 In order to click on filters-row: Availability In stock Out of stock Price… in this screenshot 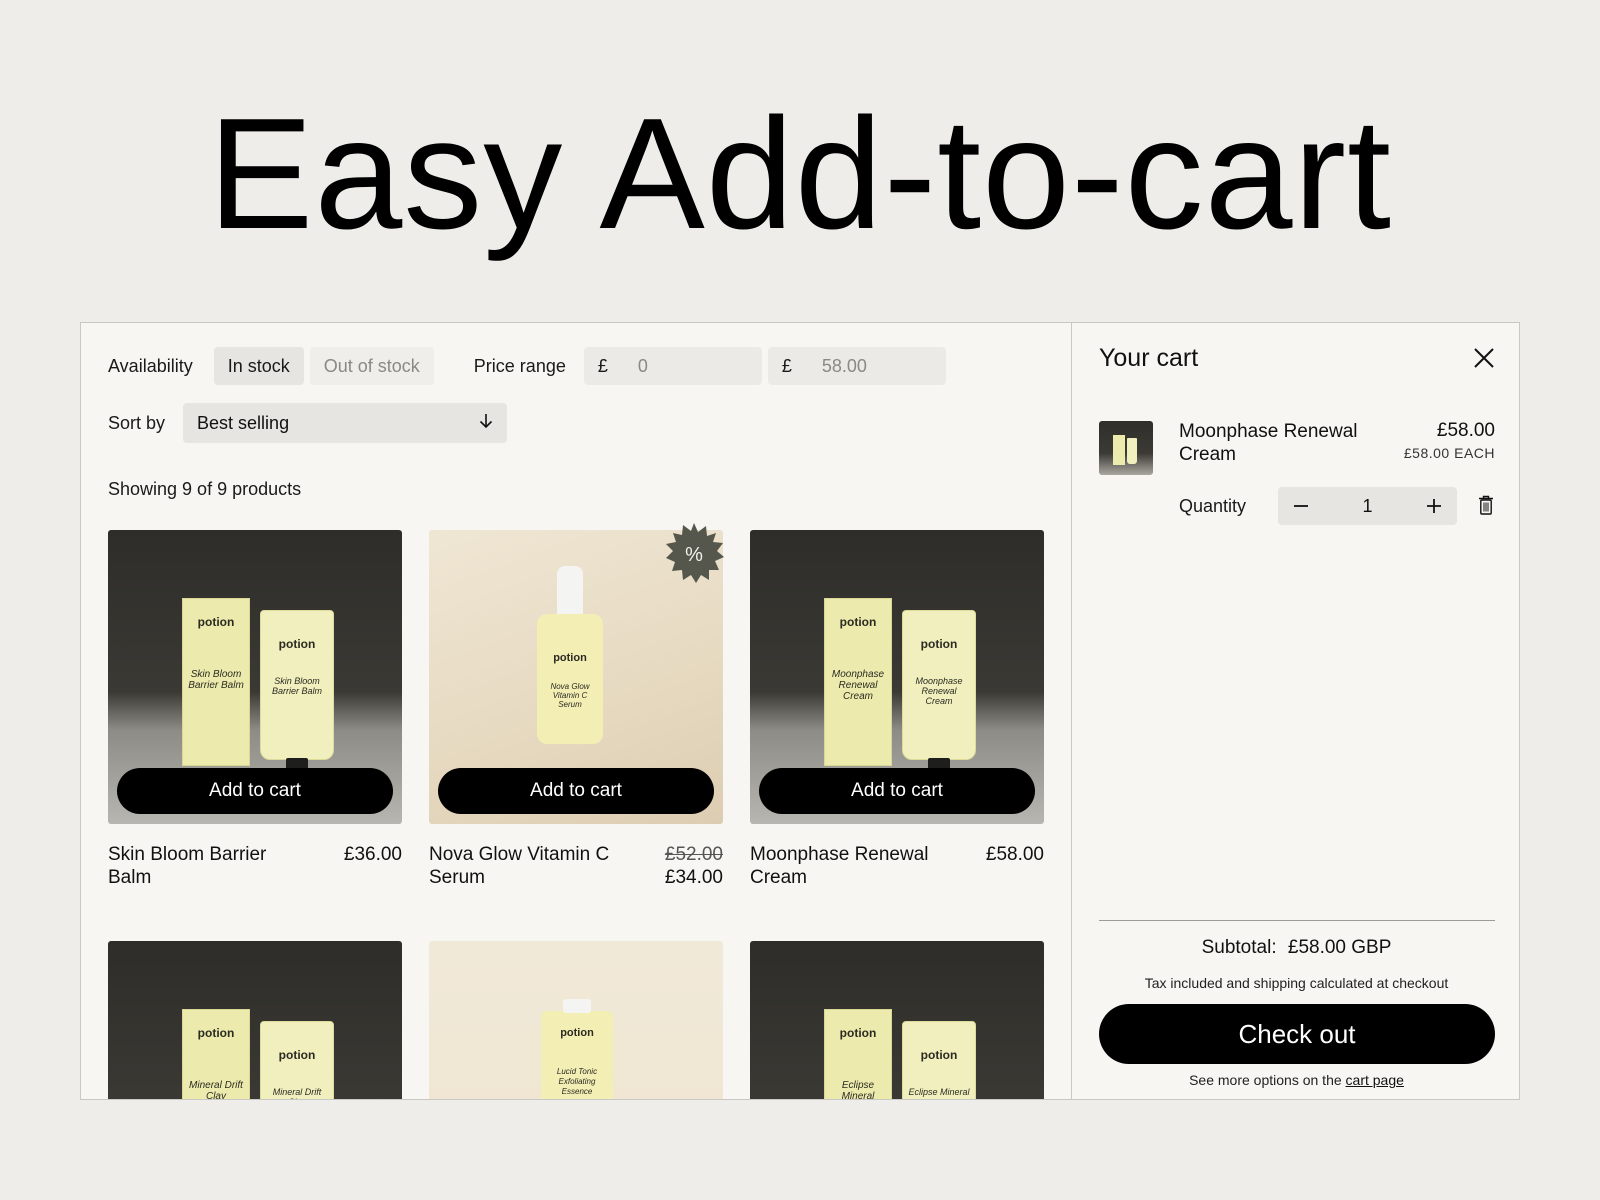, I will do `click(527, 366)`.